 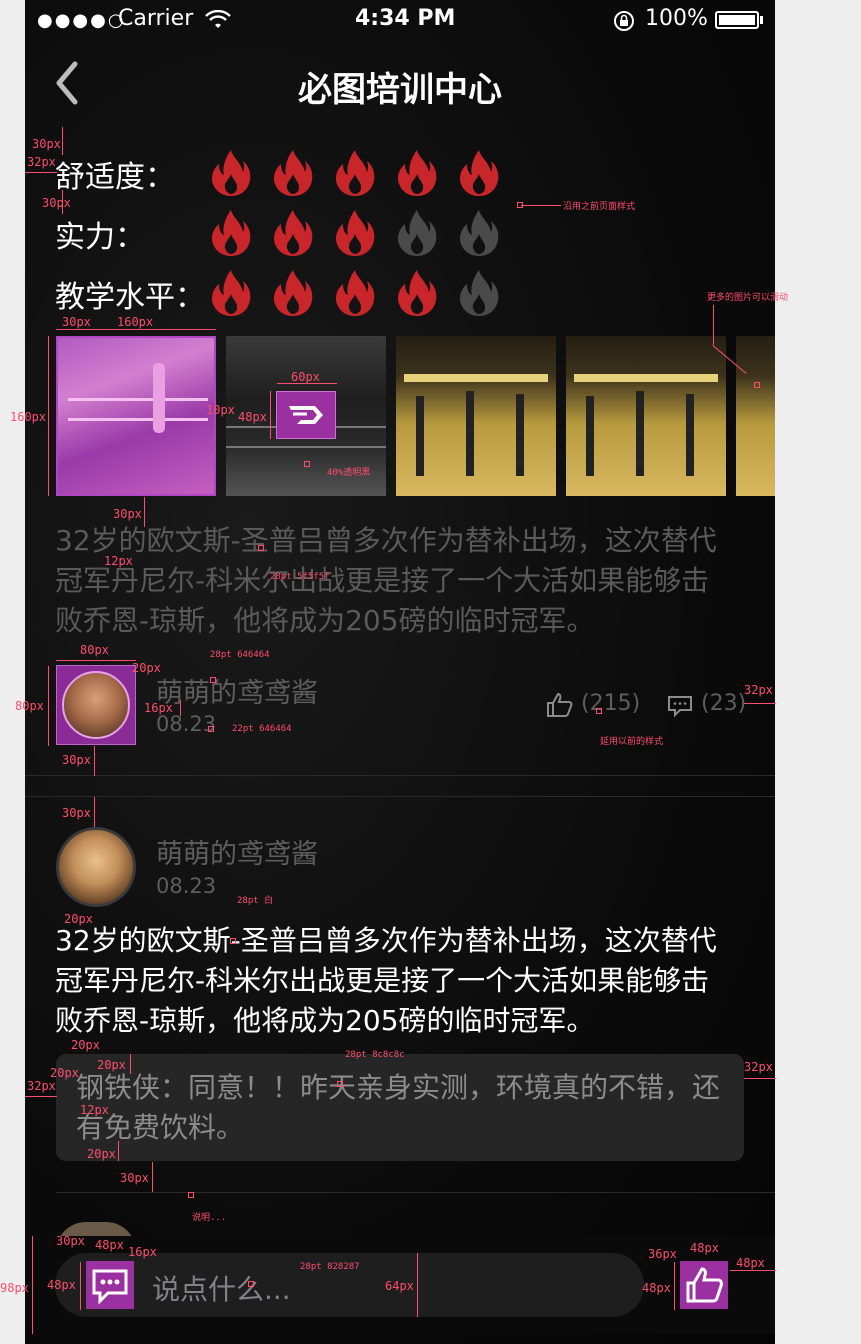 I want to click on battery-icon, so click(x=737, y=20).